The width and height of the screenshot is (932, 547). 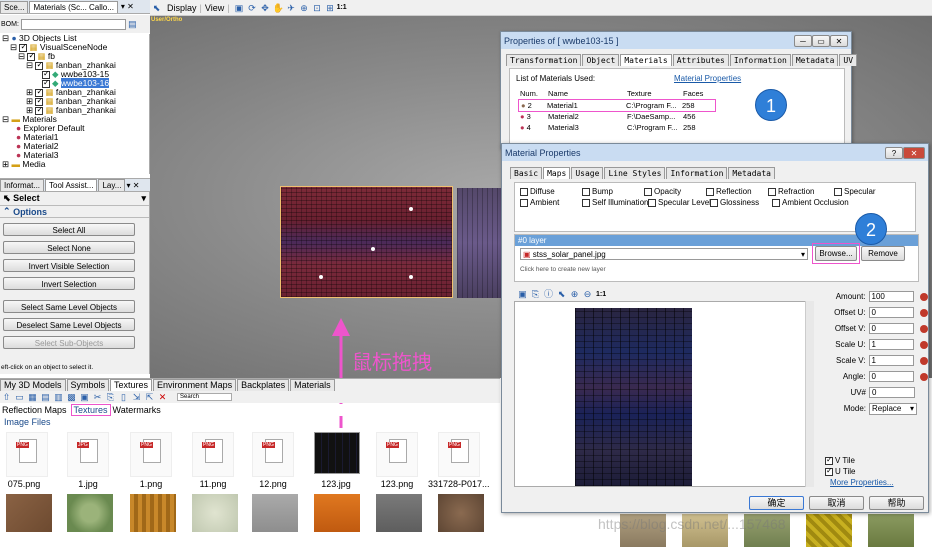 What do you see at coordinates (893, 408) in the screenshot?
I see `mode-dropdown: Replace ▾` at bounding box center [893, 408].